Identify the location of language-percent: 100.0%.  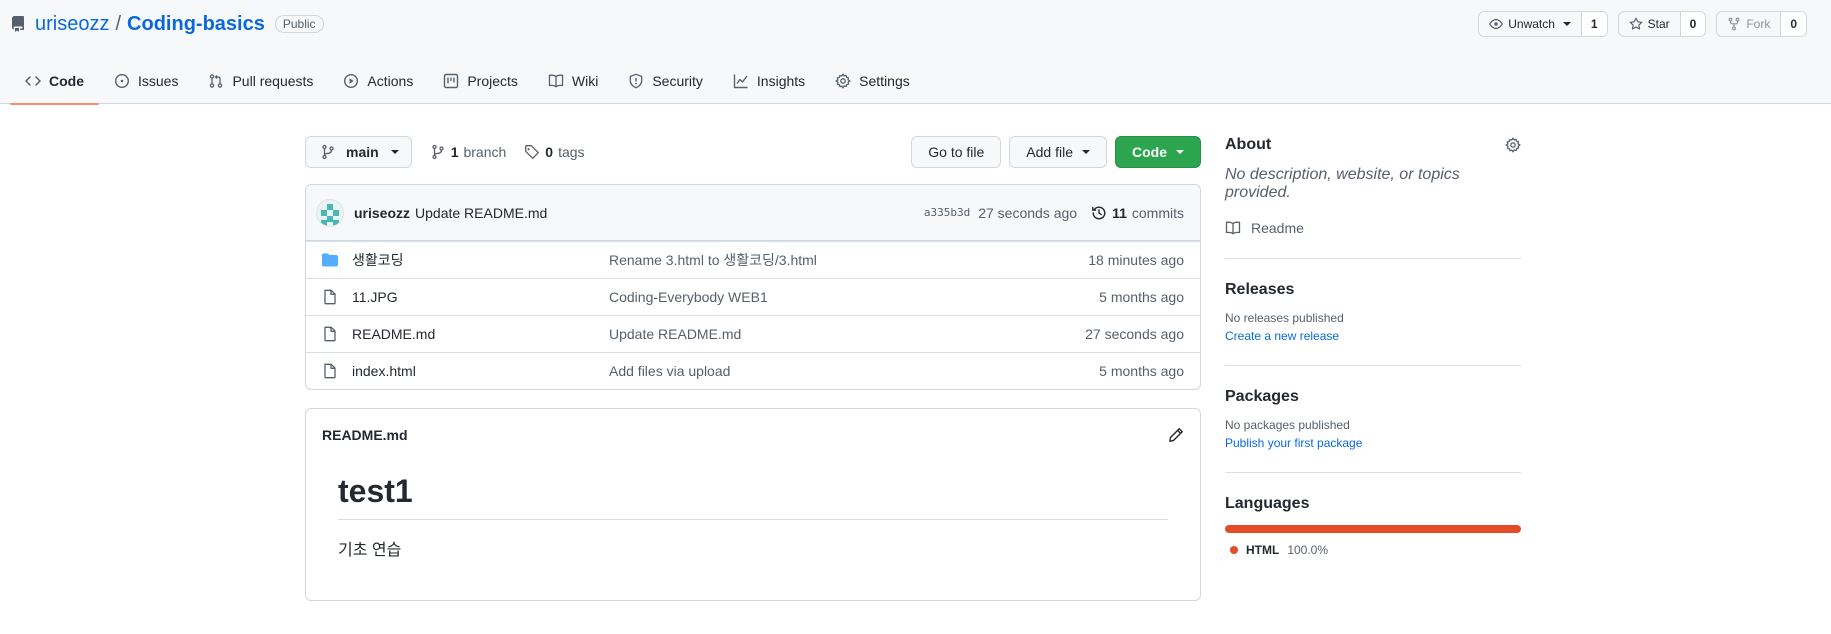
(1308, 550).